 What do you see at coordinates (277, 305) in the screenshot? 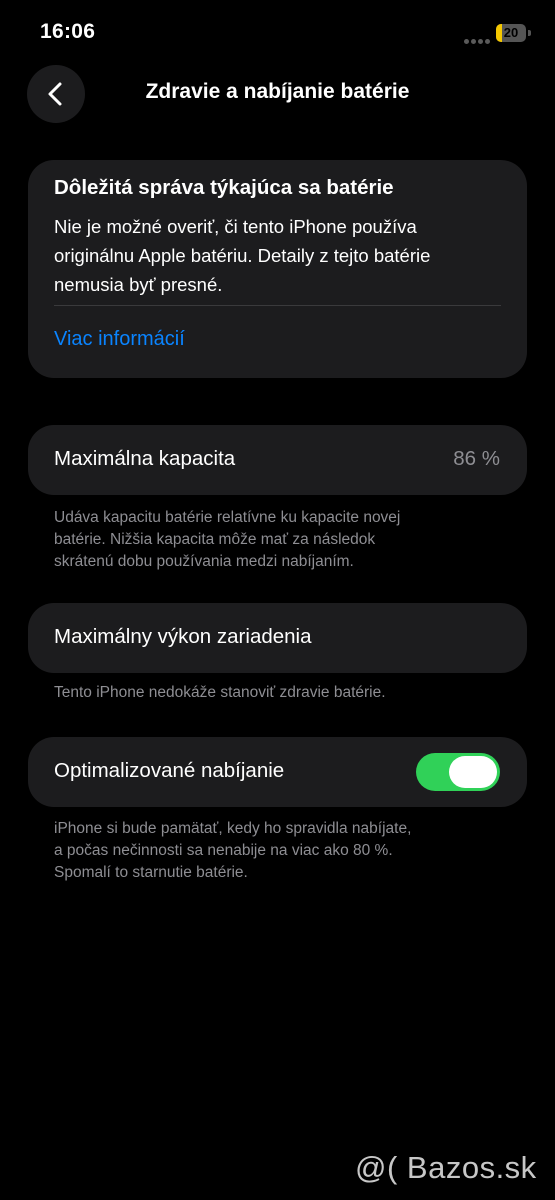
I see `divider` at bounding box center [277, 305].